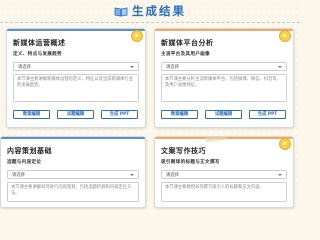  Describe the element at coordinates (190, 162) in the screenshot. I see `card-subtitle: 吸引眼球的标题与正文撰写` at that location.